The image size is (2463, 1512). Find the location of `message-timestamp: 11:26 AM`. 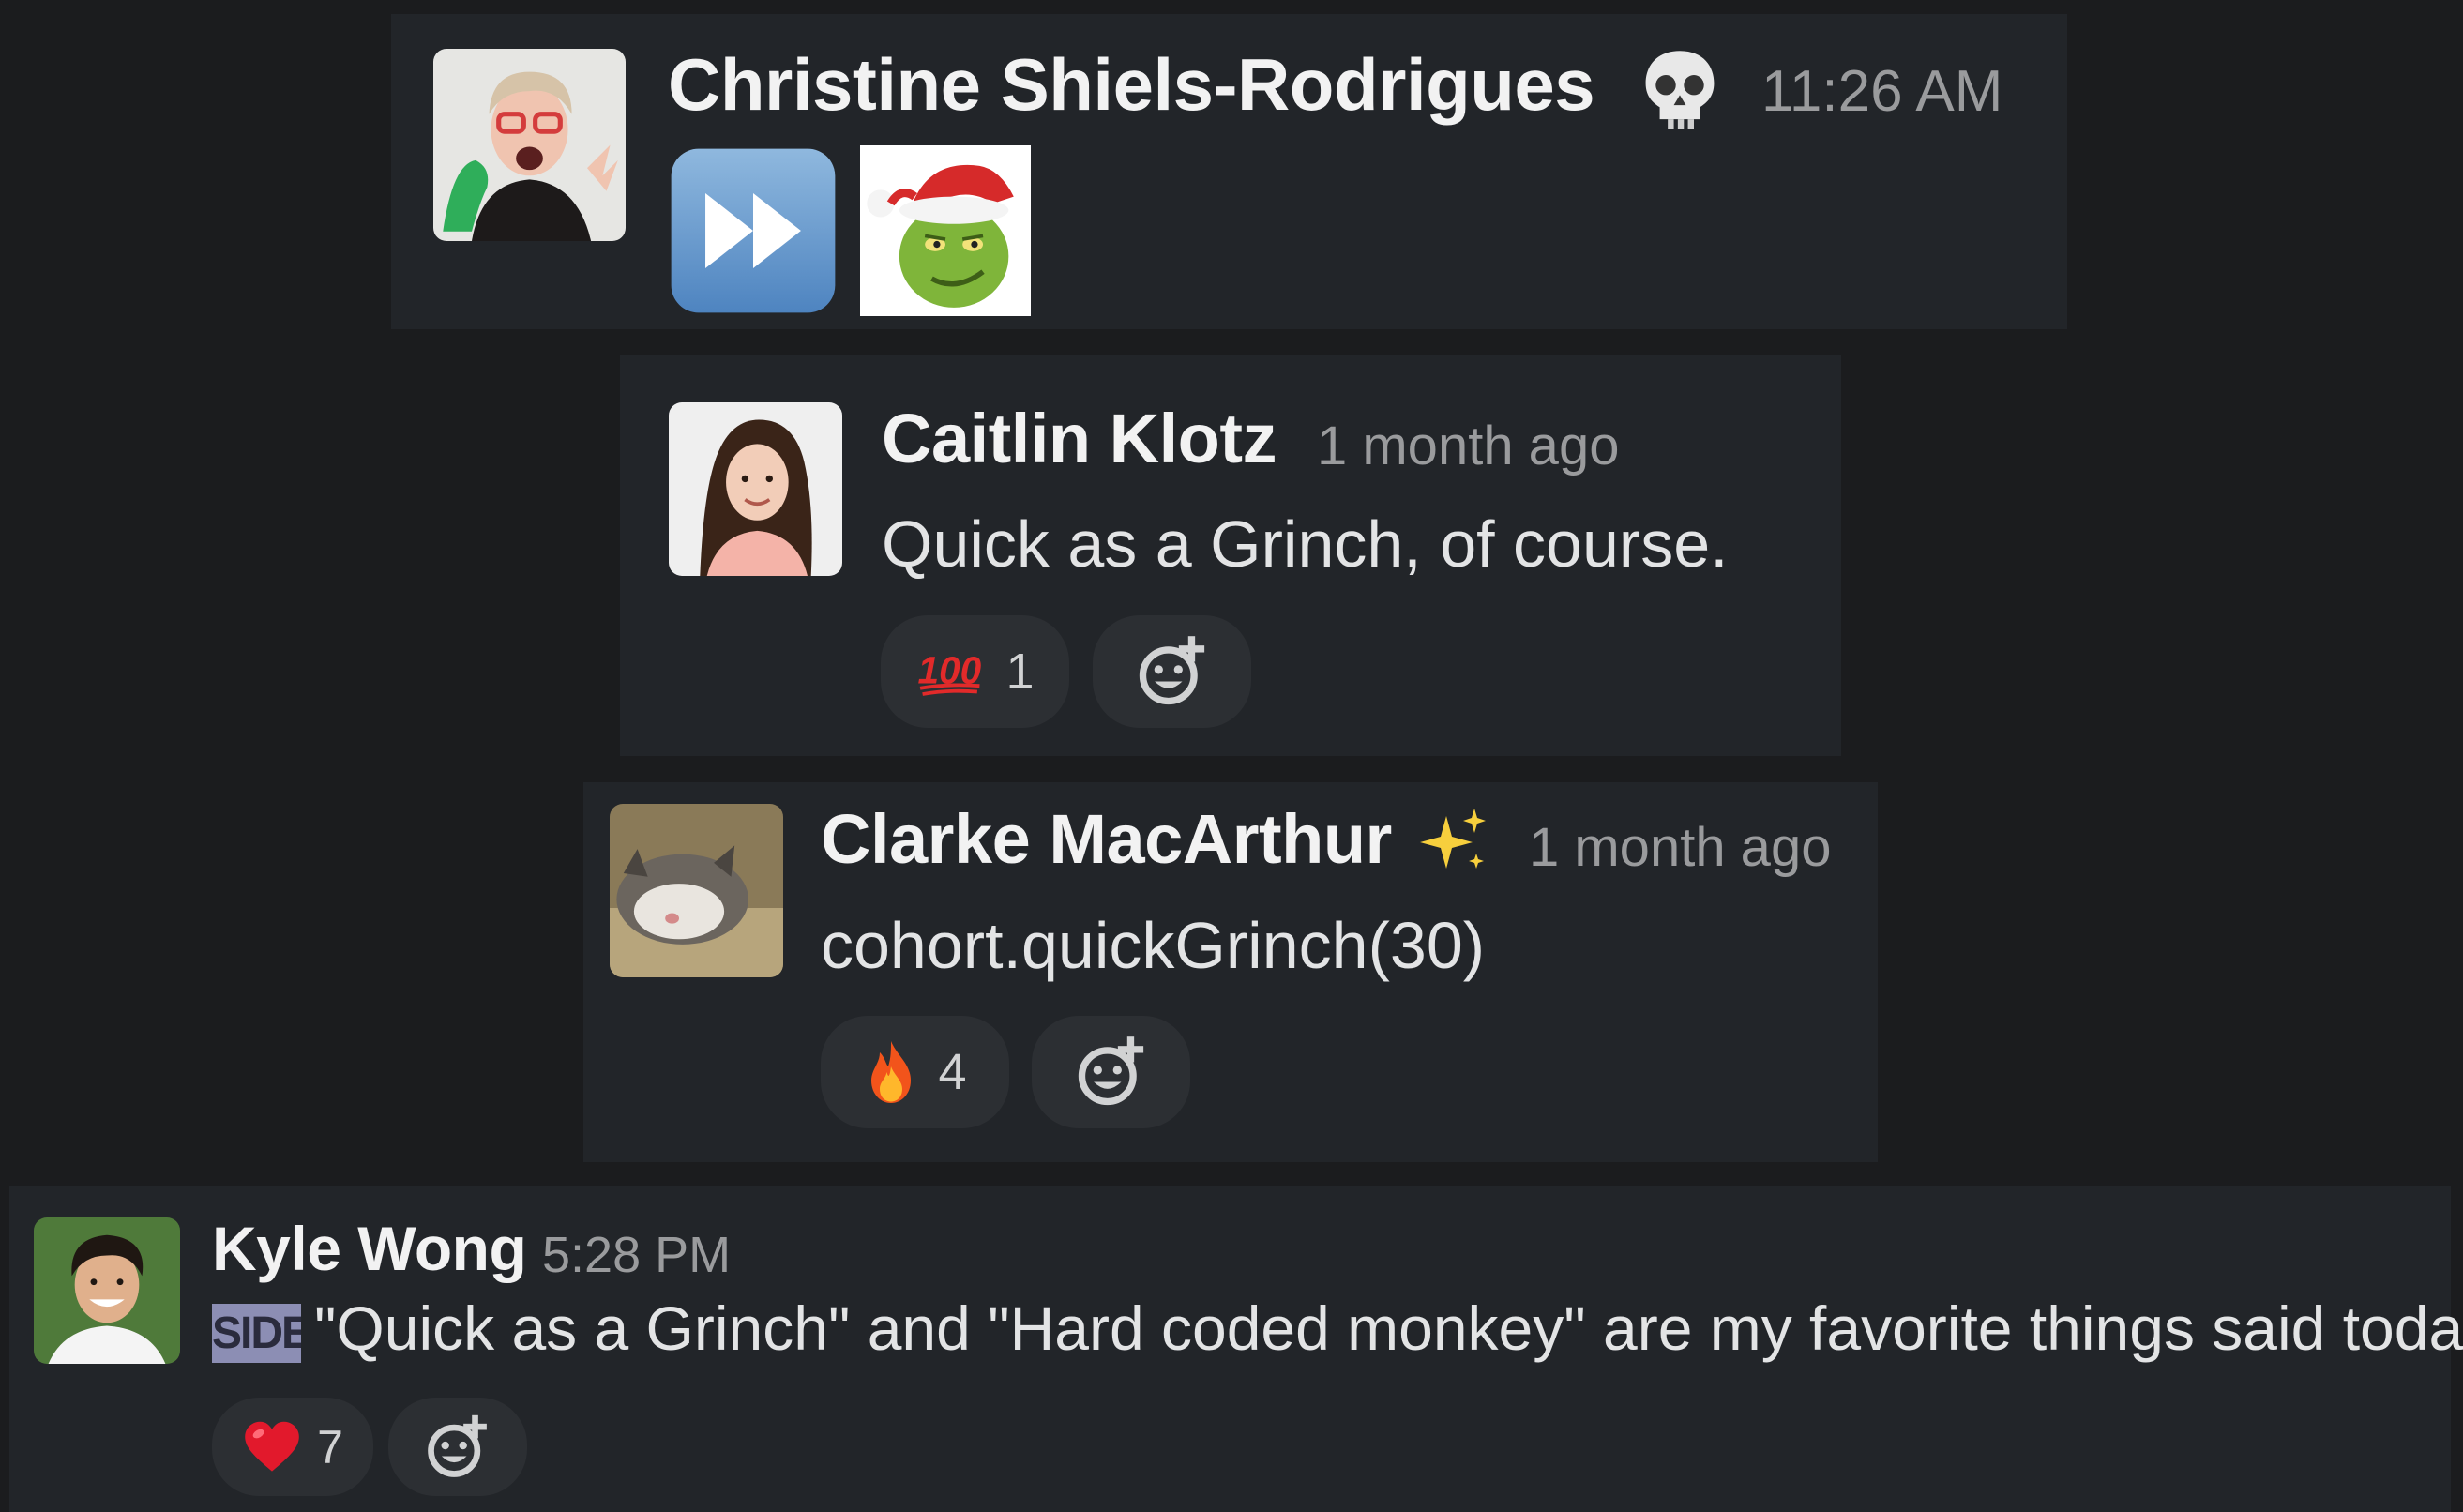

message-timestamp: 11:26 AM is located at coordinates (1881, 91).